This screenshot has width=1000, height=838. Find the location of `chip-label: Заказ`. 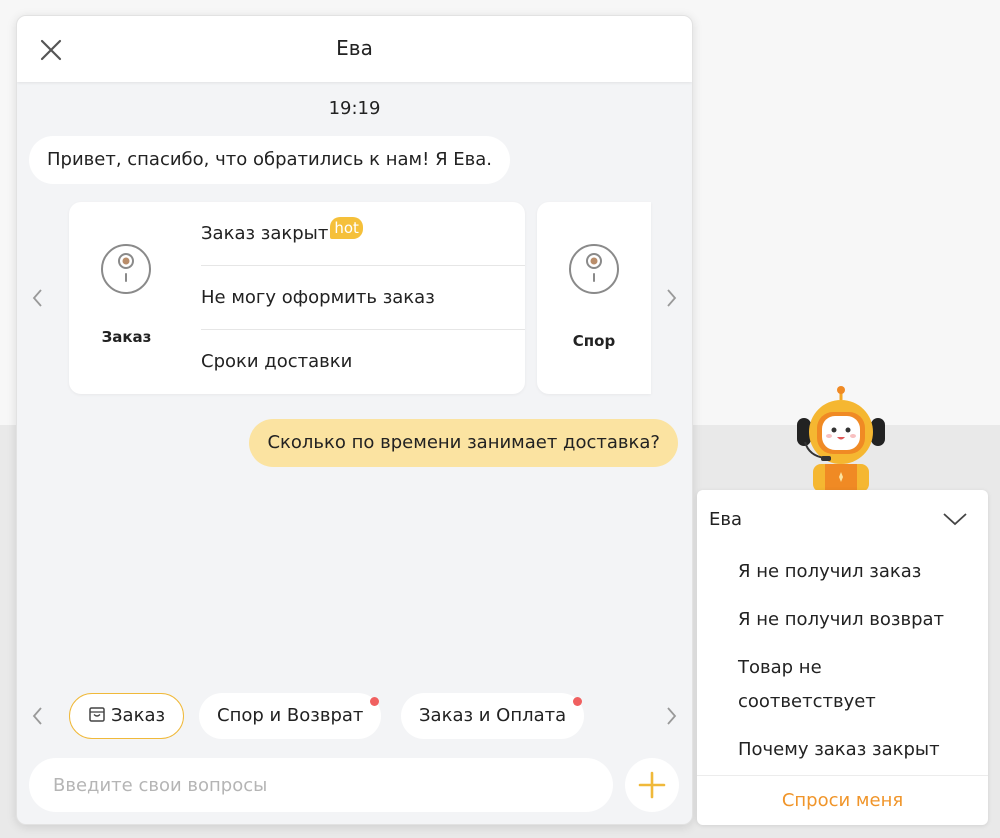

chip-label: Заказ is located at coordinates (138, 715).